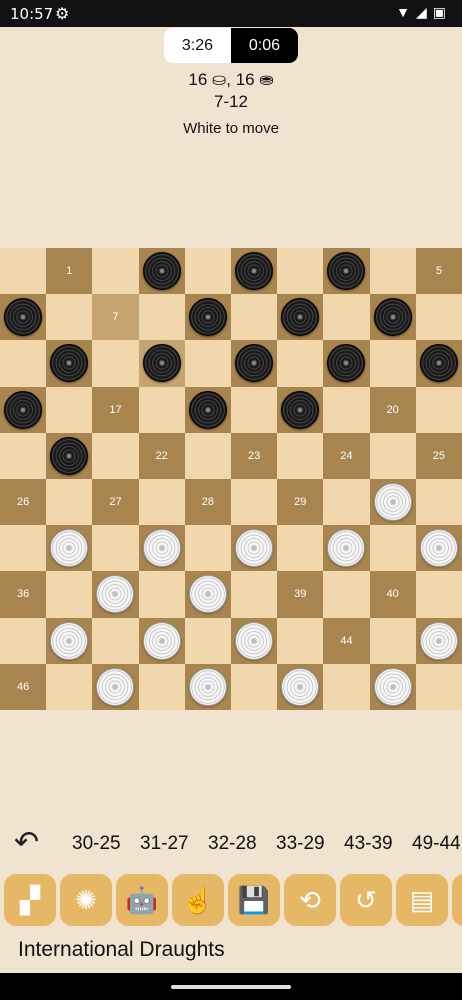 The height and width of the screenshot is (1000, 462). What do you see at coordinates (198, 900) in the screenshot?
I see `hand-button: ☝` at bounding box center [198, 900].